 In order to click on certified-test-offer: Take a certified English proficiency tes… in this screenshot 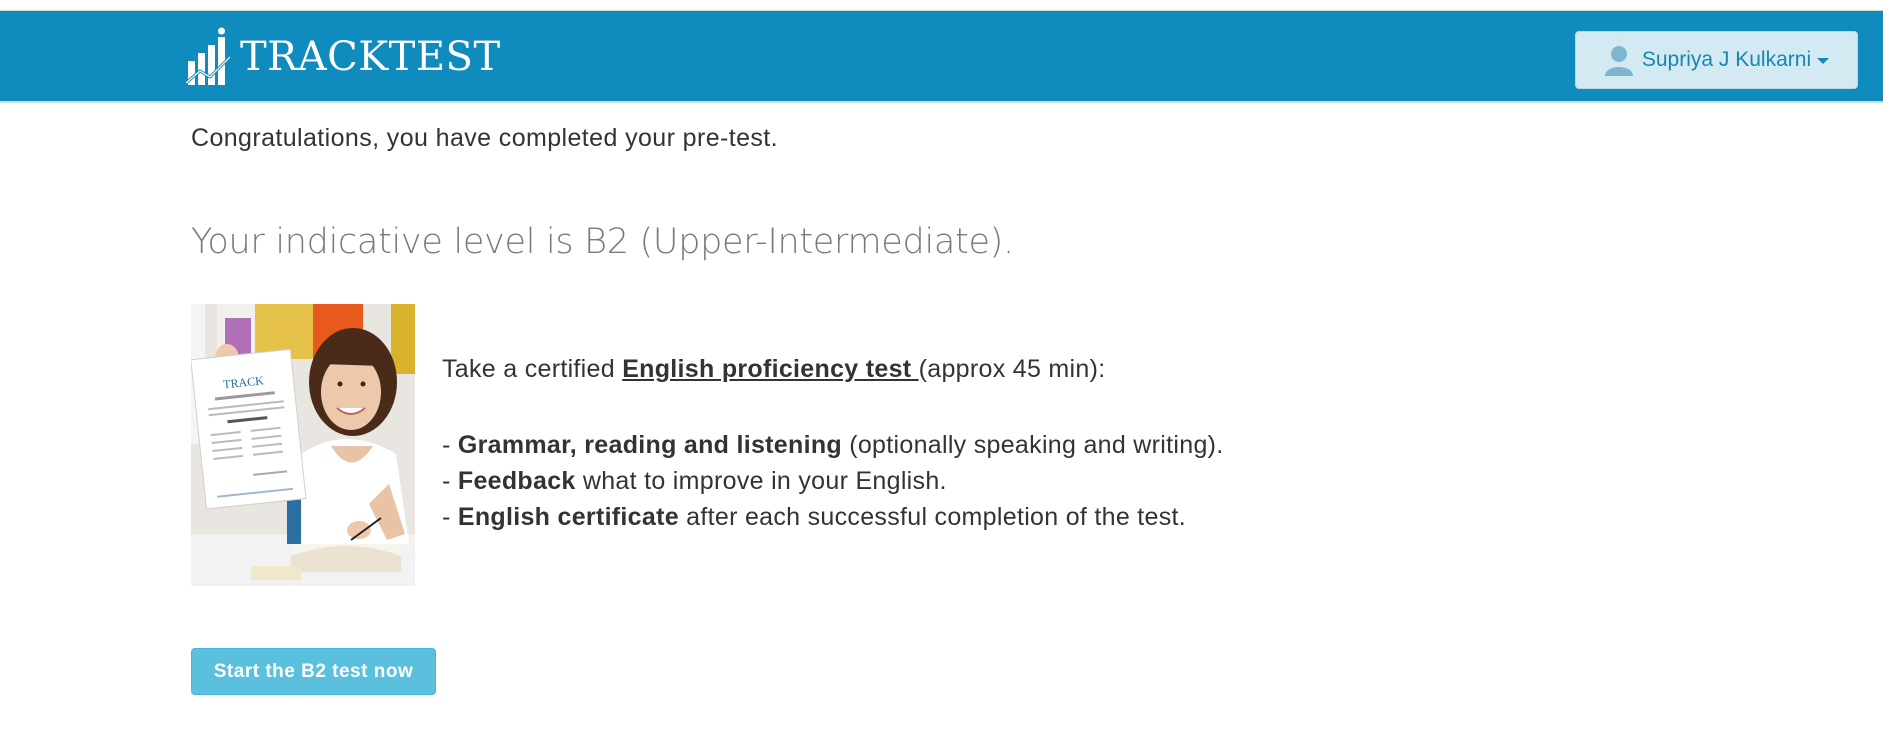, I will do `click(773, 369)`.